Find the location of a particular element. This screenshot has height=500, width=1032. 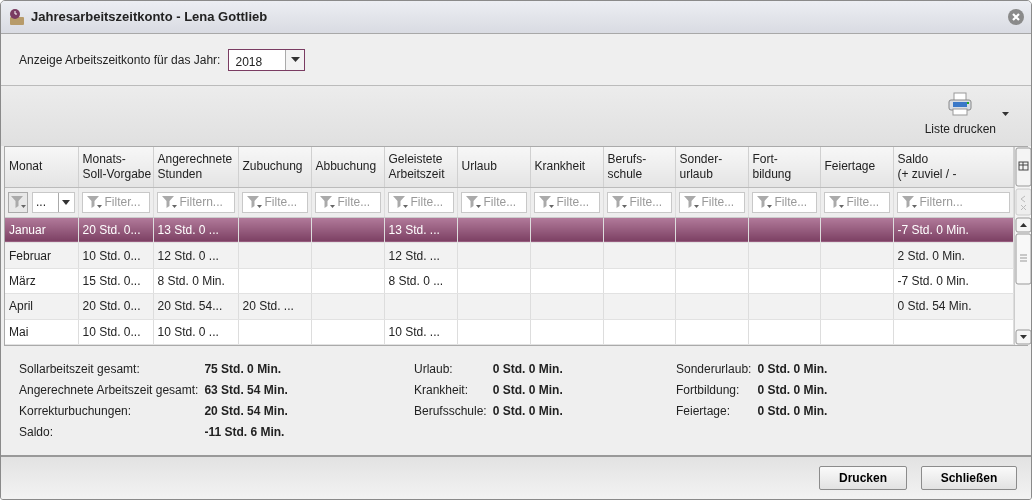

print-list-button: Liste drucken is located at coordinates (960, 115).